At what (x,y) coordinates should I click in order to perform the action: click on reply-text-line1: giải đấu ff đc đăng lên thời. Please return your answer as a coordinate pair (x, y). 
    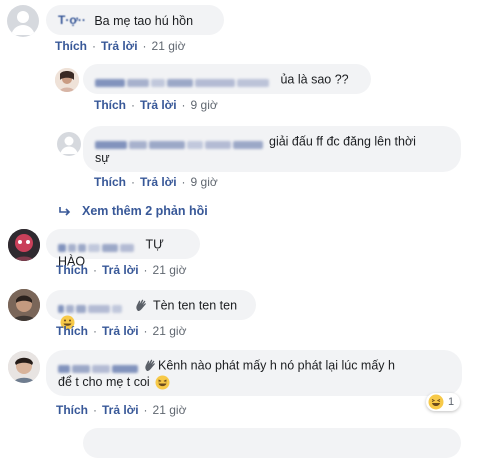
    Looking at the image, I should click on (342, 141).